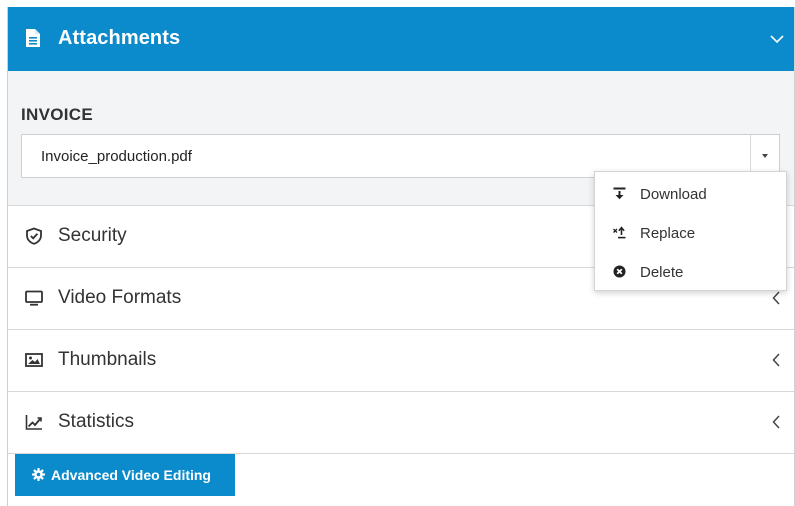  What do you see at coordinates (107, 359) in the screenshot?
I see `section-label-thumbnails: Thumbnails` at bounding box center [107, 359].